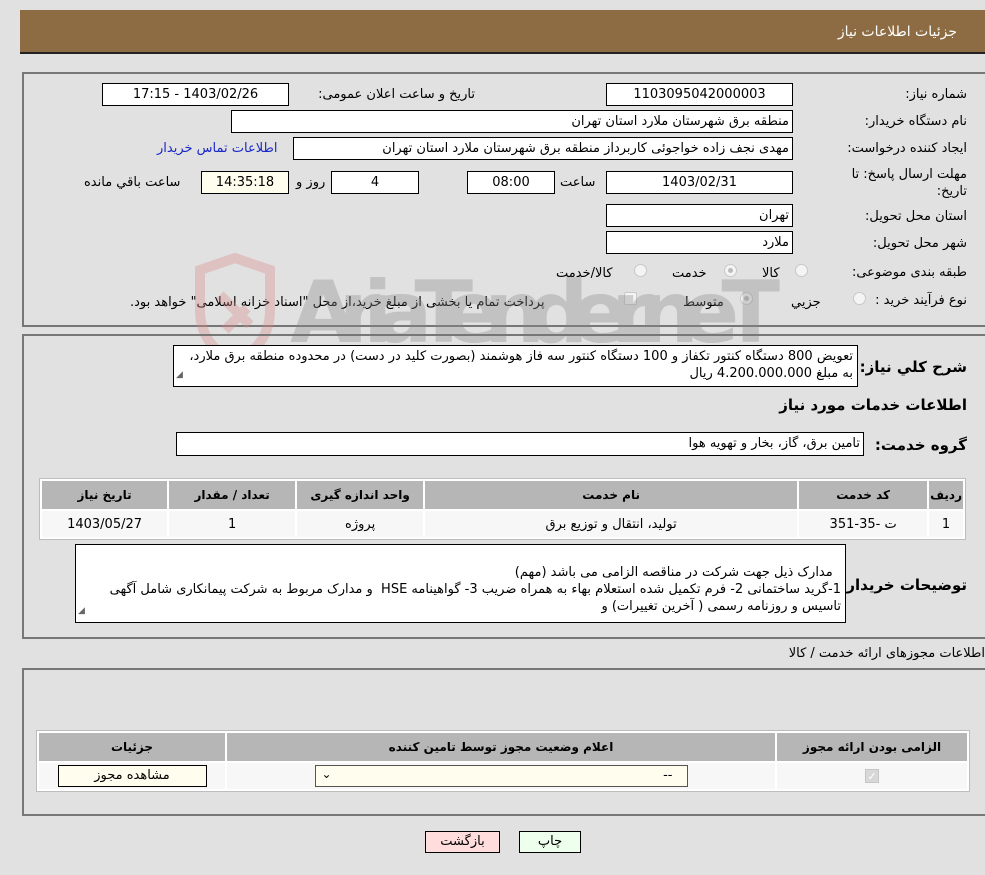 This screenshot has height=875, width=985. I want to click on view-permit-button: مشاهده مجوز, so click(132, 776).